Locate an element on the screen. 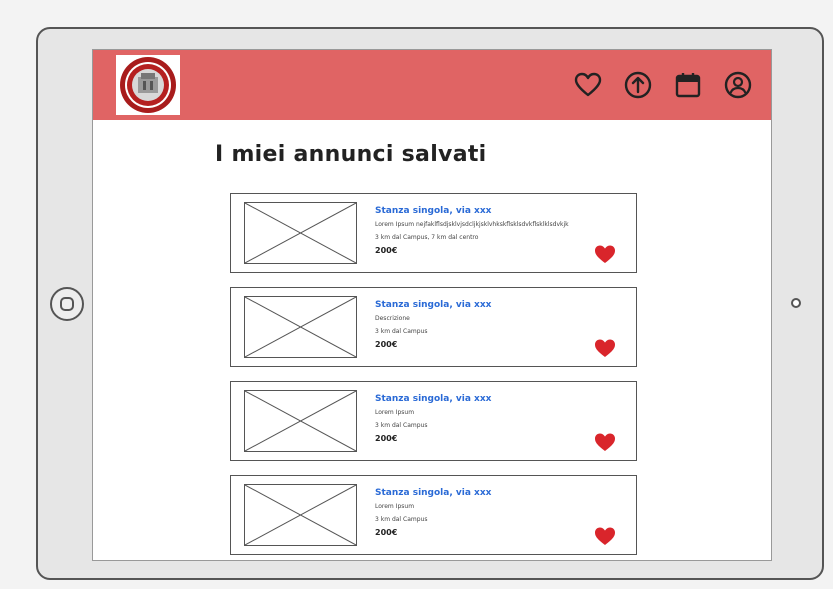 The height and width of the screenshot is (589, 833). app-header is located at coordinates (432, 85).